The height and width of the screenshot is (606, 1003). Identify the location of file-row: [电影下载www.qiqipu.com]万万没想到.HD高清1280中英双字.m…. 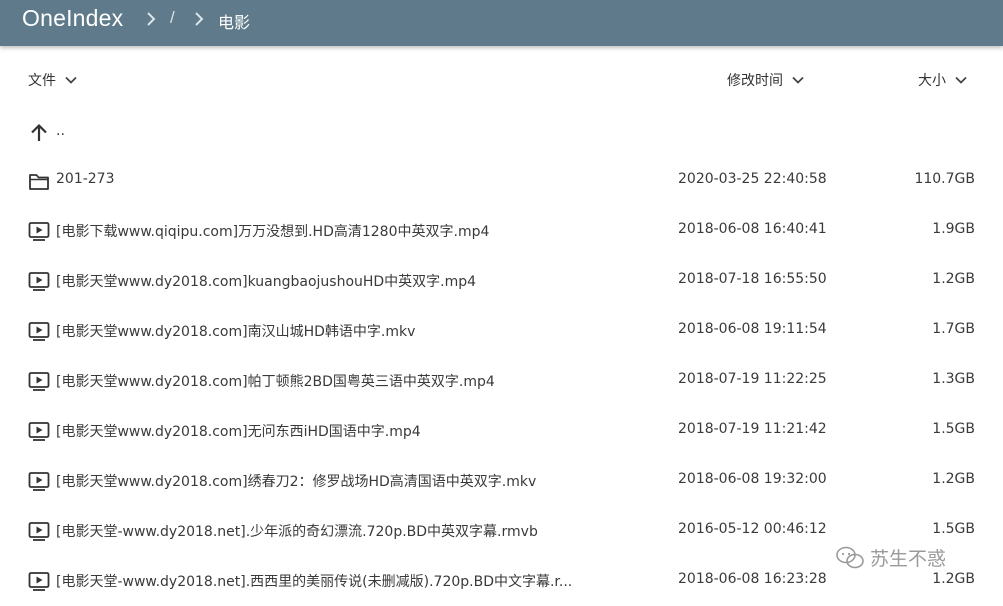
(501, 231).